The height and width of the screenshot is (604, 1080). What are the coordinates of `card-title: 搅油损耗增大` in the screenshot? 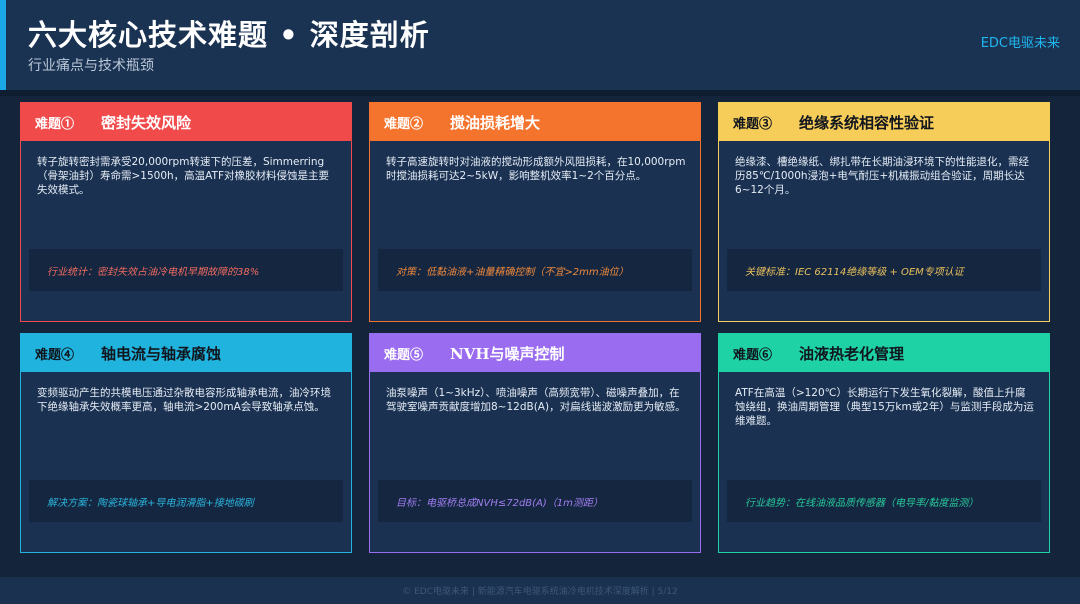 It's located at (495, 122).